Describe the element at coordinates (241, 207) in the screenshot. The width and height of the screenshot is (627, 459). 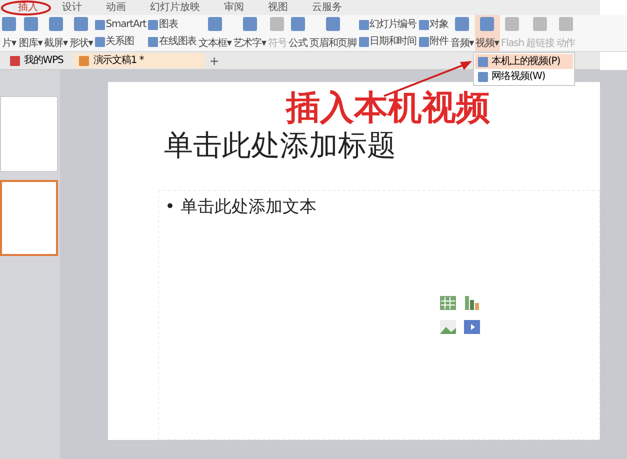
I see `body-text: • 单击此处添加文本` at that location.